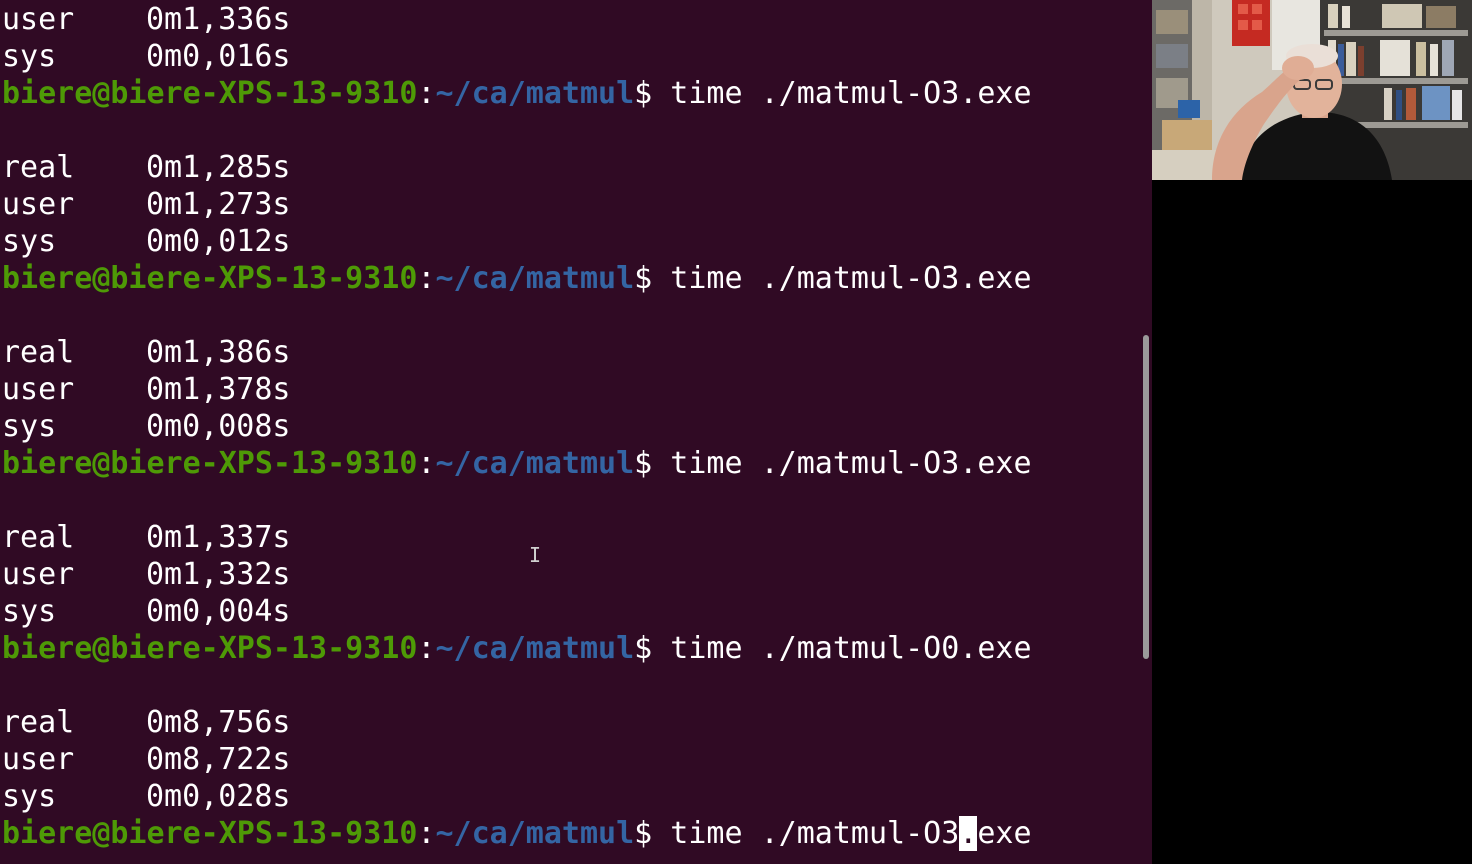 The width and height of the screenshot is (1472, 864). Describe the element at coordinates (517, 537) in the screenshot. I see `timing-line: real 0m1,337s` at that location.